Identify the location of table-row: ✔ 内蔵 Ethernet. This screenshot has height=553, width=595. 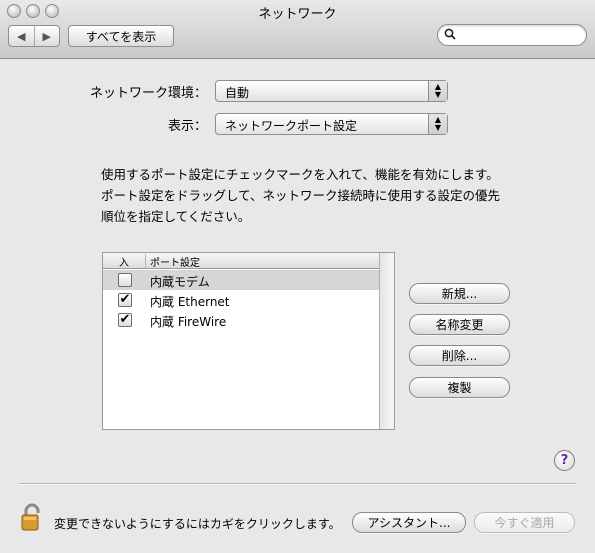
(241, 300).